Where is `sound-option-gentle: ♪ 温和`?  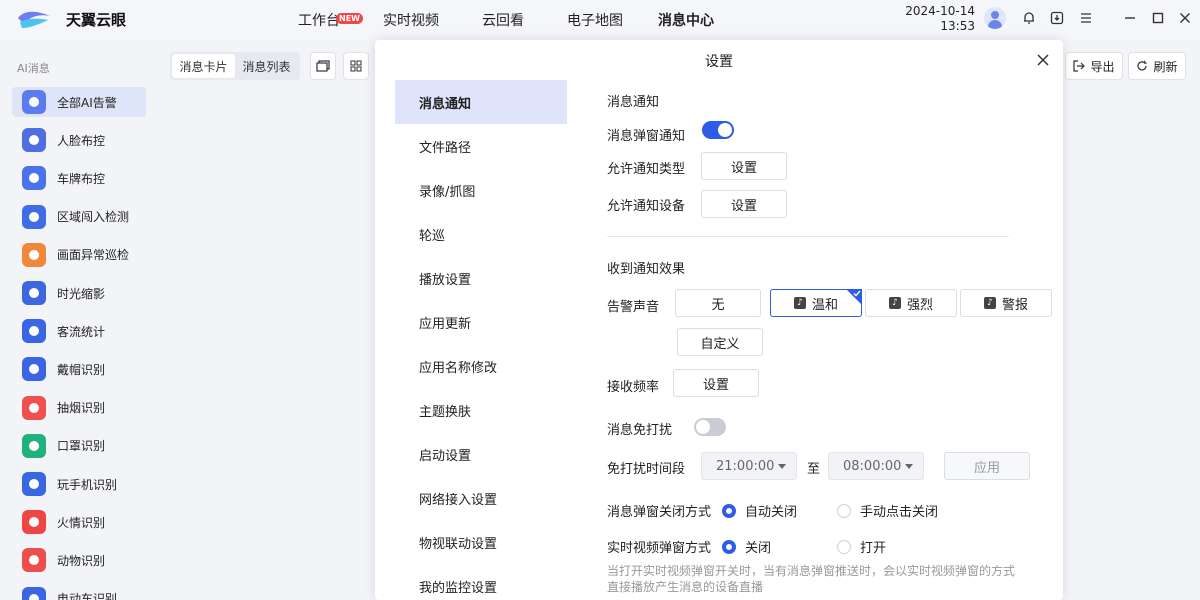 sound-option-gentle: ♪ 温和 is located at coordinates (816, 303).